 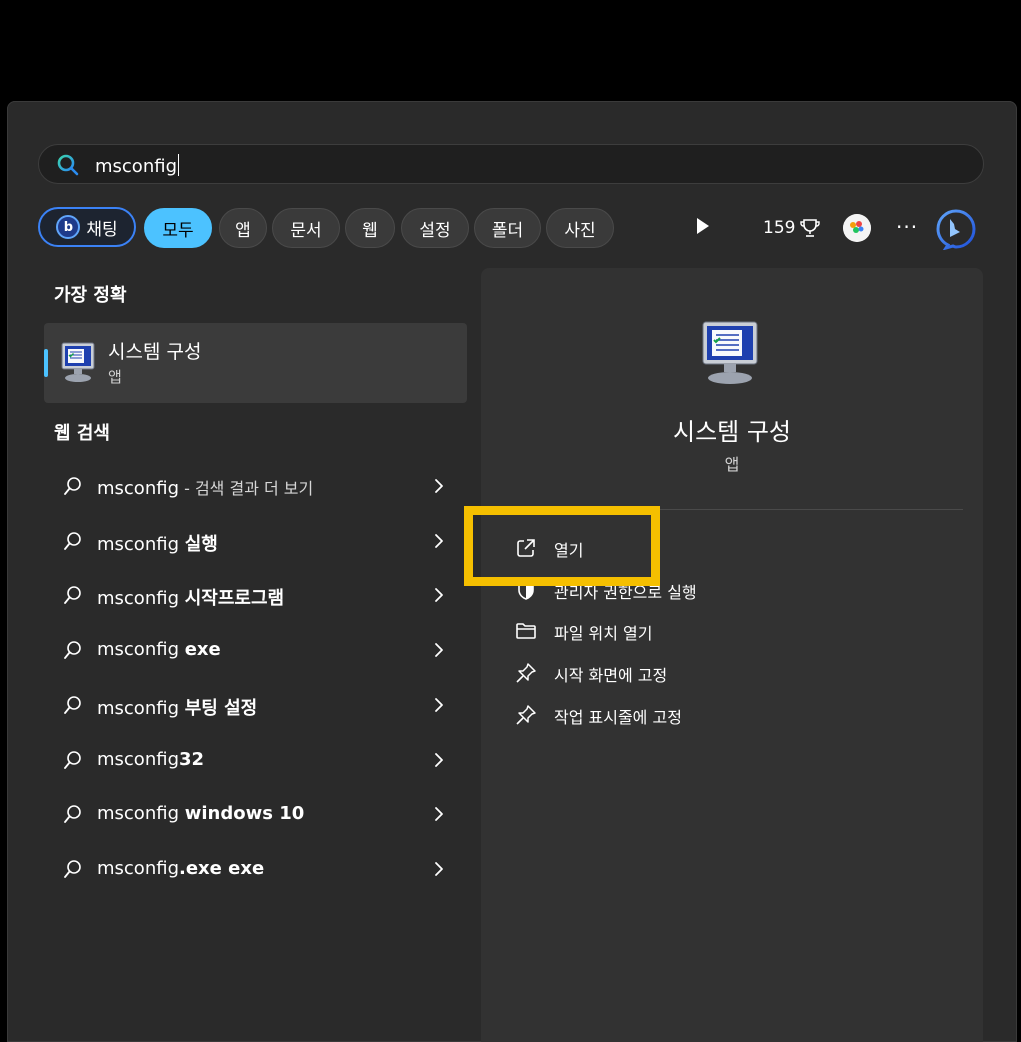 What do you see at coordinates (201, 544) in the screenshot?
I see `suggestion-bold-text: 실행` at bounding box center [201, 544].